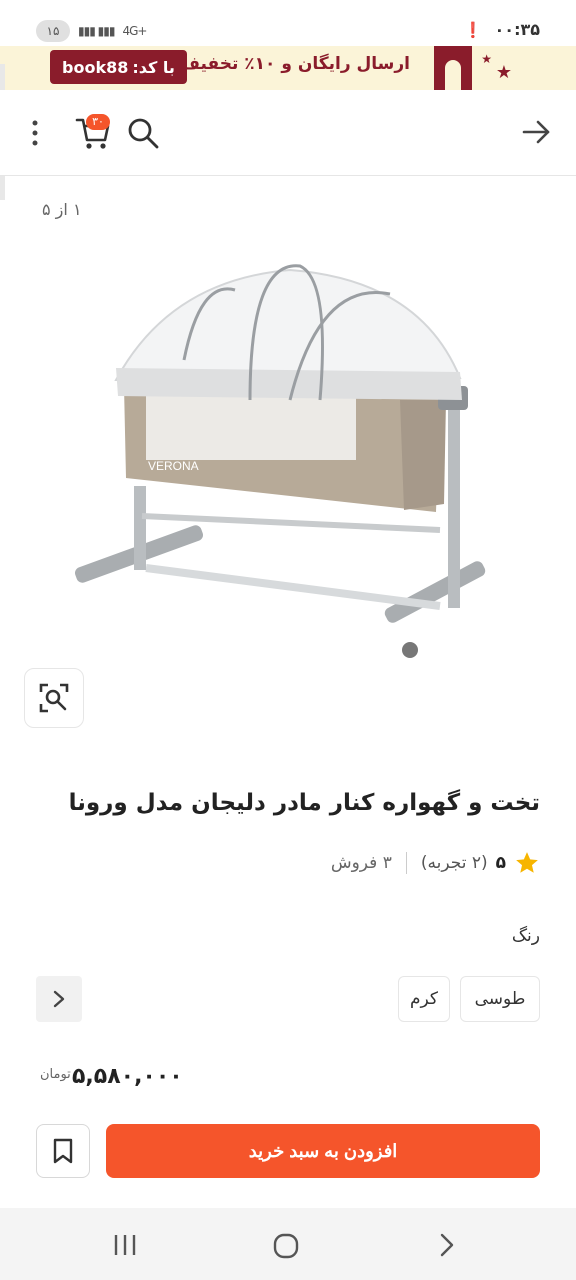 The image size is (576, 1280). I want to click on zoom-button, so click(54, 698).